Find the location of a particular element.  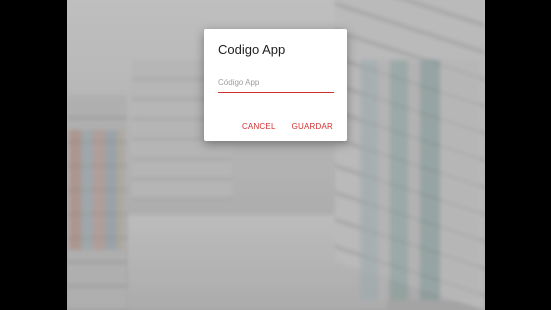

cancel-button: CANCEL is located at coordinates (259, 126).